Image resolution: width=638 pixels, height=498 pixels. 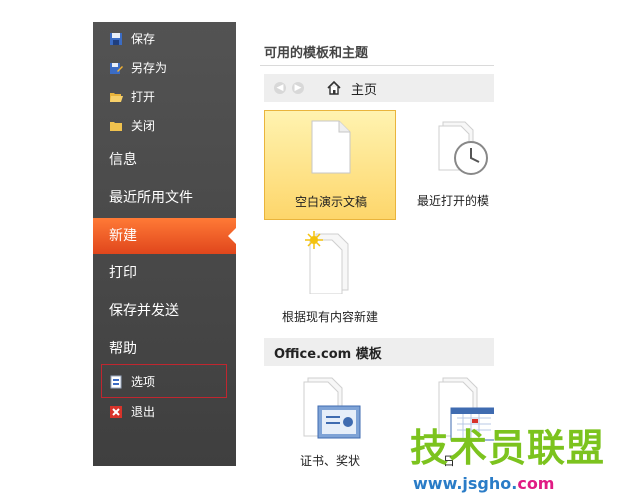 I want to click on options-icon, so click(x=116, y=382).